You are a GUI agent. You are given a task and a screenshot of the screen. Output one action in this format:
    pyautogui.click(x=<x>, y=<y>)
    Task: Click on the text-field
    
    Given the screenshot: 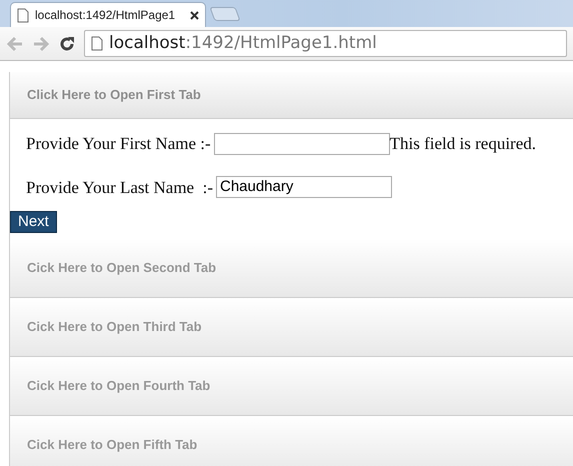 What is the action you would take?
    pyautogui.click(x=302, y=143)
    